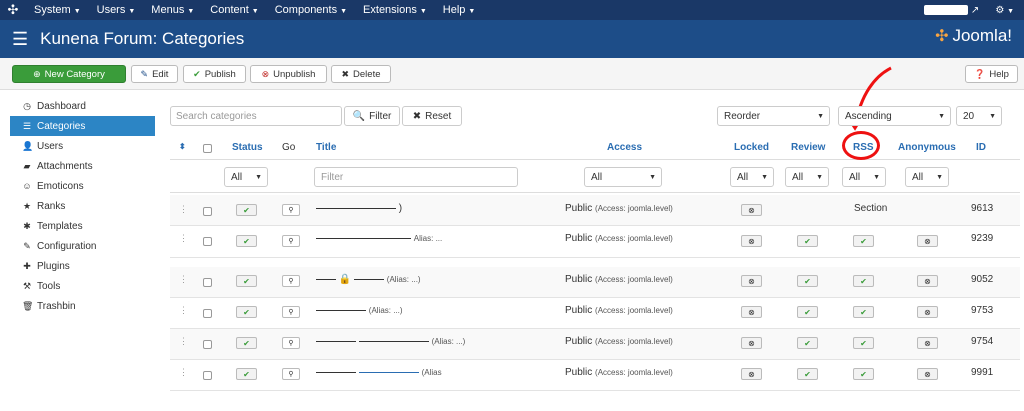 The image size is (1024, 411). What do you see at coordinates (808, 147) in the screenshot?
I see `column-review: Review` at bounding box center [808, 147].